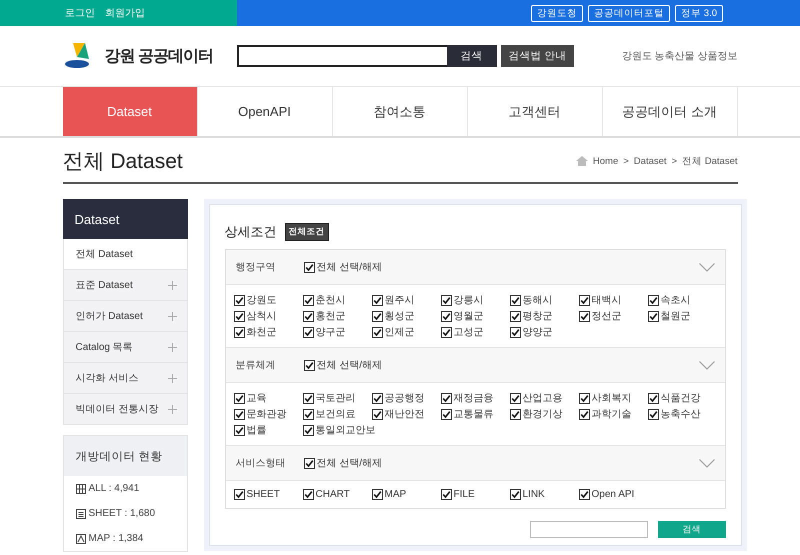 This screenshot has height=555, width=800. I want to click on sidebar-item: 표준 Dataset, so click(125, 285).